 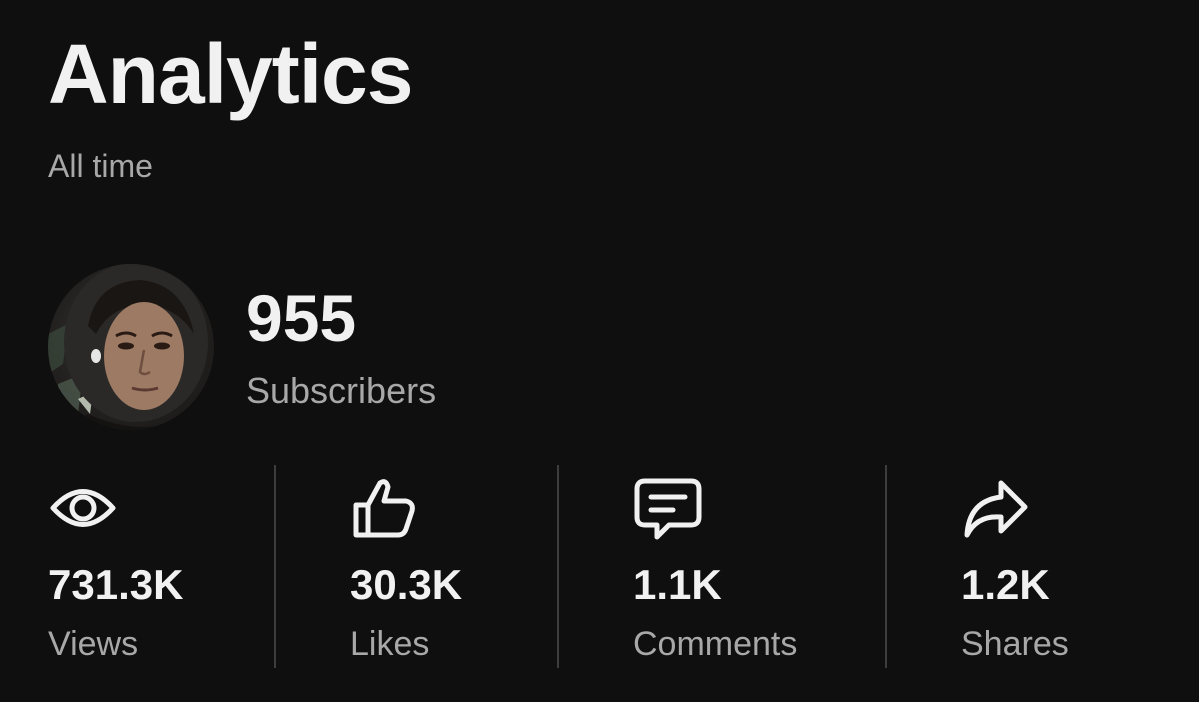 What do you see at coordinates (668, 508) in the screenshot?
I see `comment-icon` at bounding box center [668, 508].